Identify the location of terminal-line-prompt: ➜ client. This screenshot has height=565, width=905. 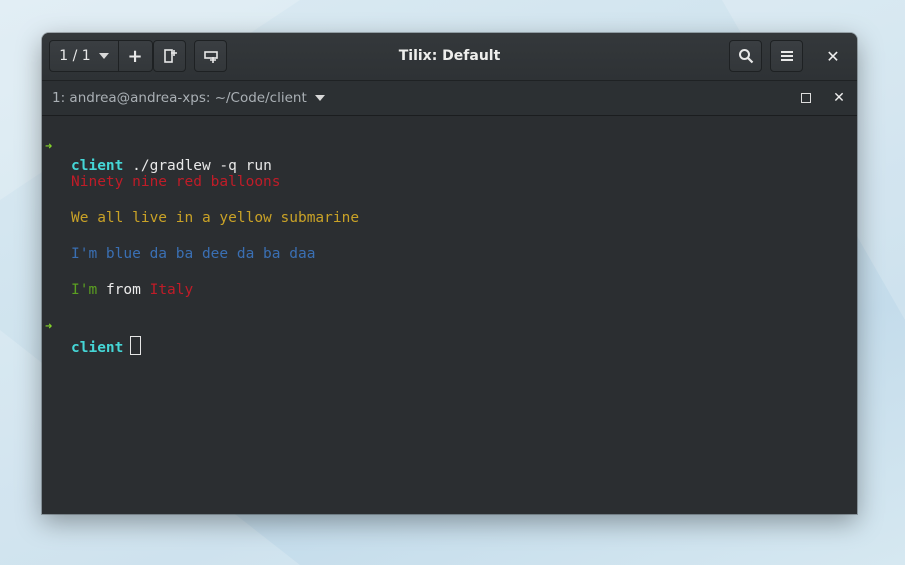
(92, 326).